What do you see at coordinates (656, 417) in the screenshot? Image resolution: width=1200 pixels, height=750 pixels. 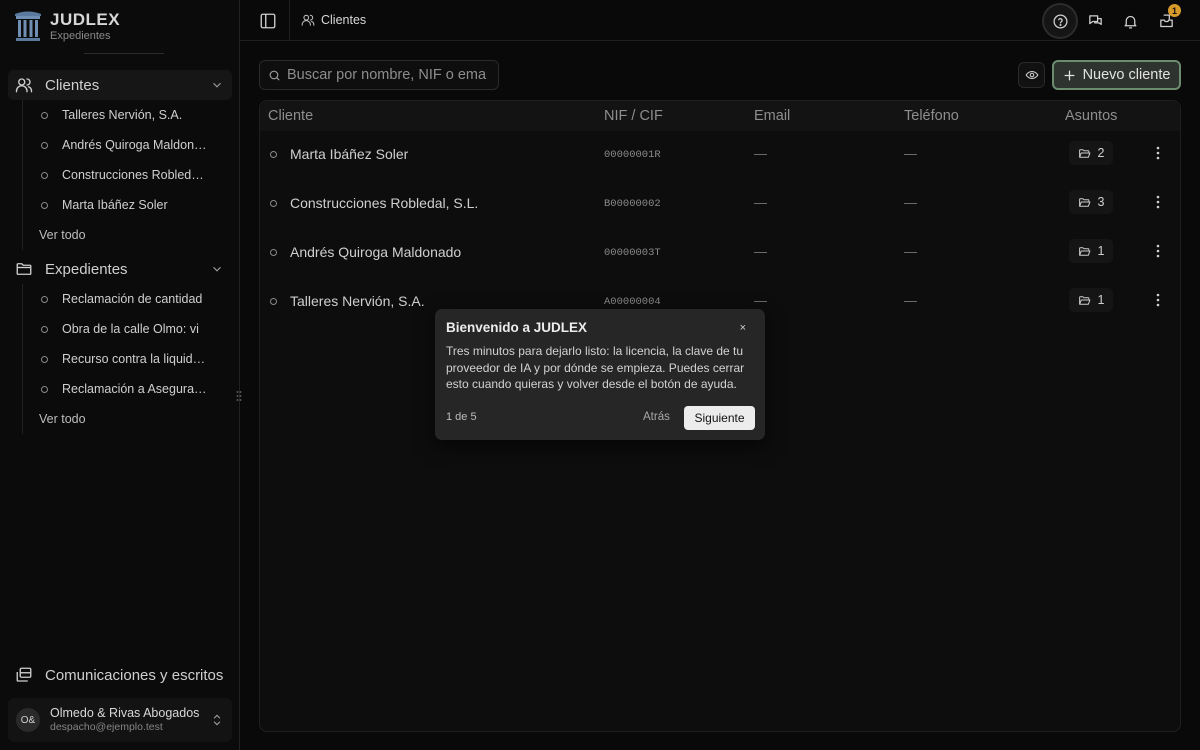 I see `tour-back-button: Atrás` at bounding box center [656, 417].